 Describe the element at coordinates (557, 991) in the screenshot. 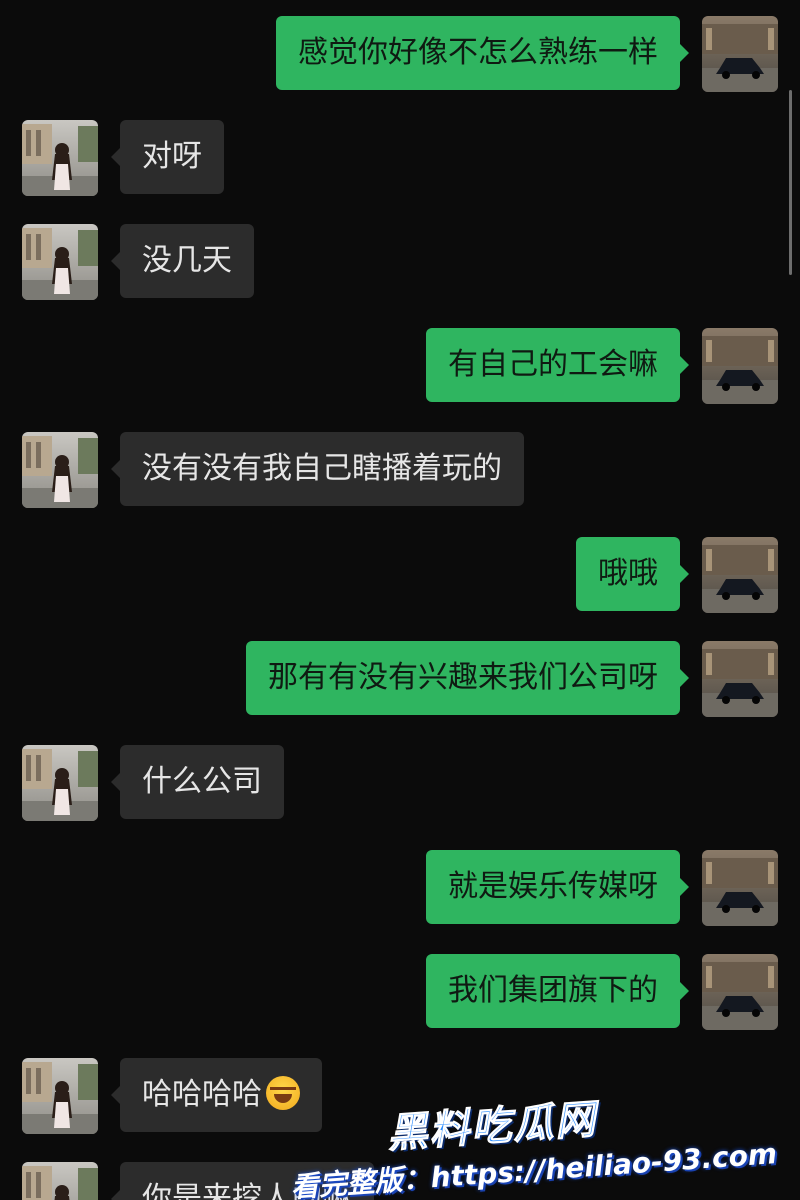

I see `message-bubble: 我们集团旗下的` at that location.